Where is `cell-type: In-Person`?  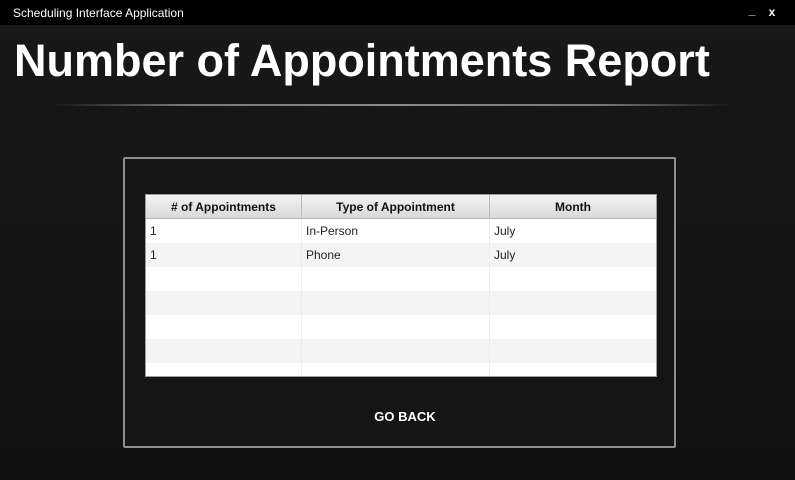 cell-type: In-Person is located at coordinates (396, 231).